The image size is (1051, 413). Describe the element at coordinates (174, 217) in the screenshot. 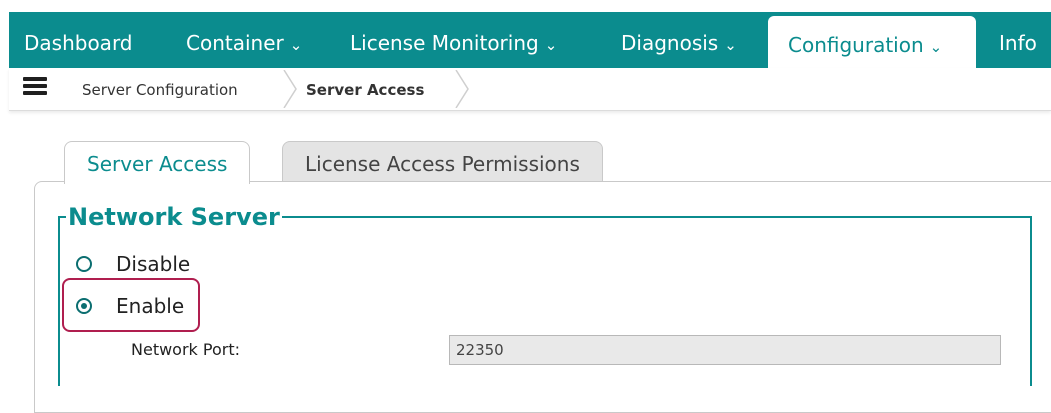

I see `network-server-legend: Network Server` at that location.